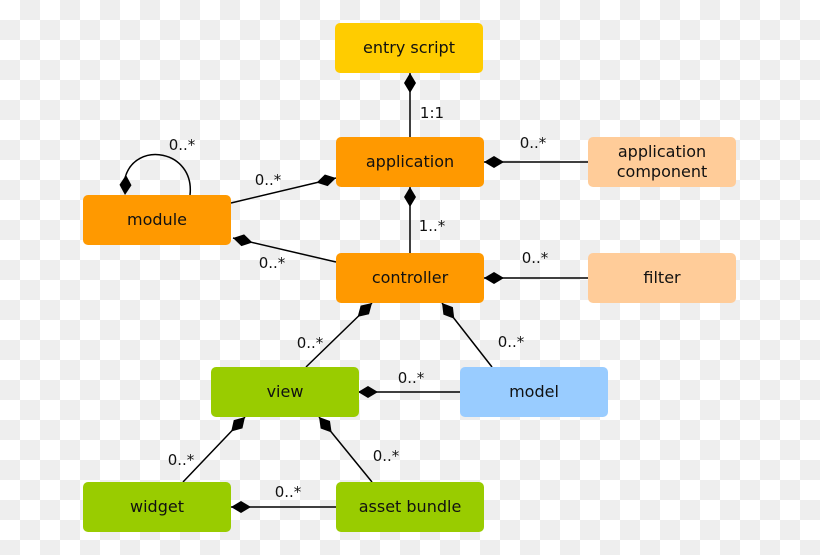  Describe the element at coordinates (534, 392) in the screenshot. I see `node-model: model` at that location.